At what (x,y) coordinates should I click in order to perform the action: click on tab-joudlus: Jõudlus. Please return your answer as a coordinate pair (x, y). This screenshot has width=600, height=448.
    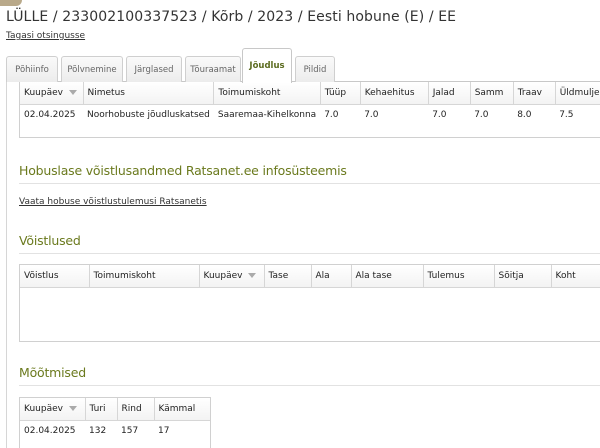
    Looking at the image, I should click on (267, 65).